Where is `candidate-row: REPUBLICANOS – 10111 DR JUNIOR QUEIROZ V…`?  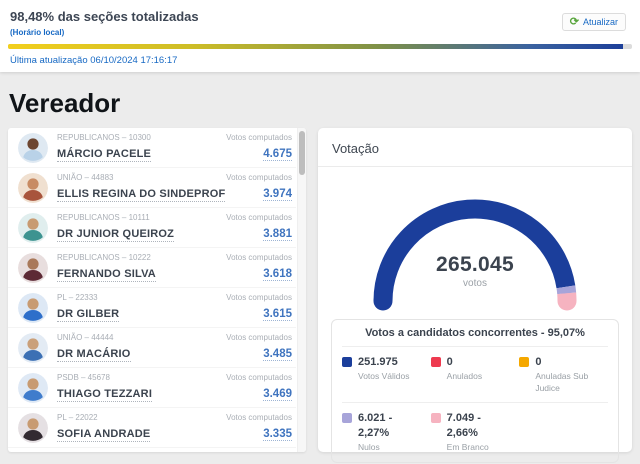 candidate-row: REPUBLICANOS – 10111 DR JUNIOR QUEIROZ V… is located at coordinates (152, 228).